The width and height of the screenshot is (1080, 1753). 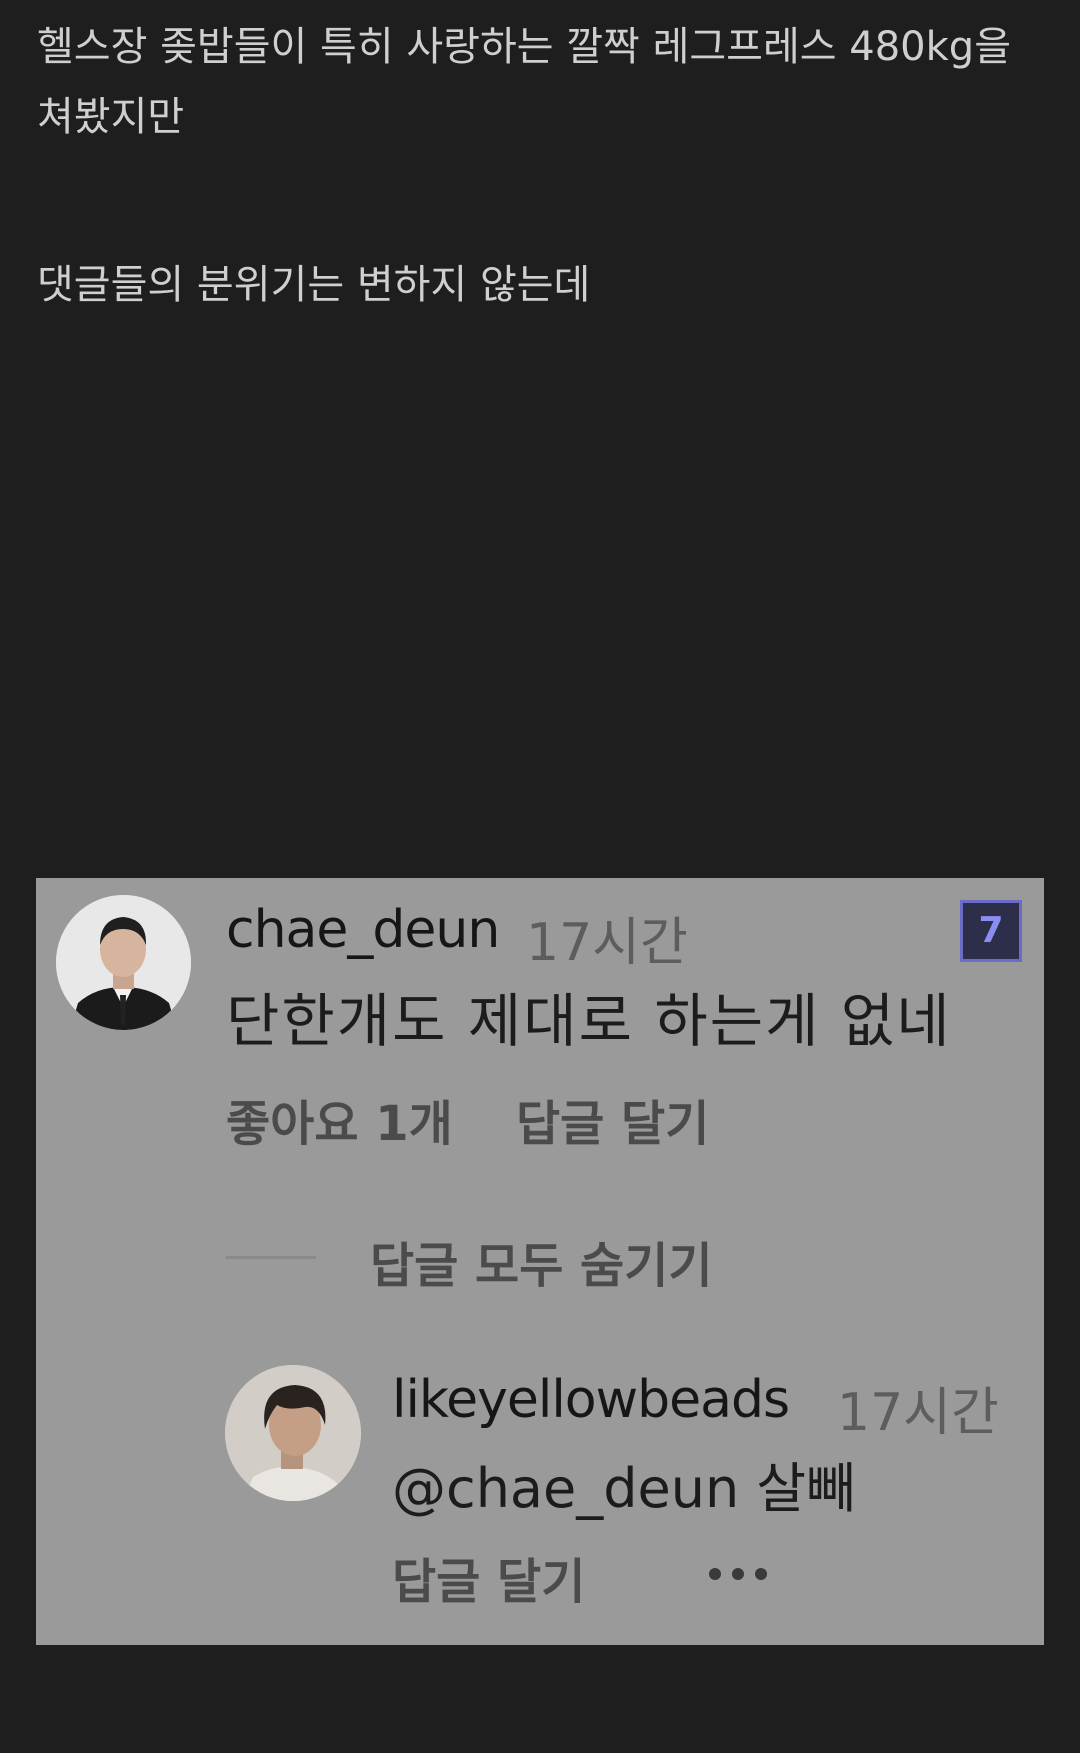 What do you see at coordinates (991, 931) in the screenshot?
I see `image-number-badge: 7` at bounding box center [991, 931].